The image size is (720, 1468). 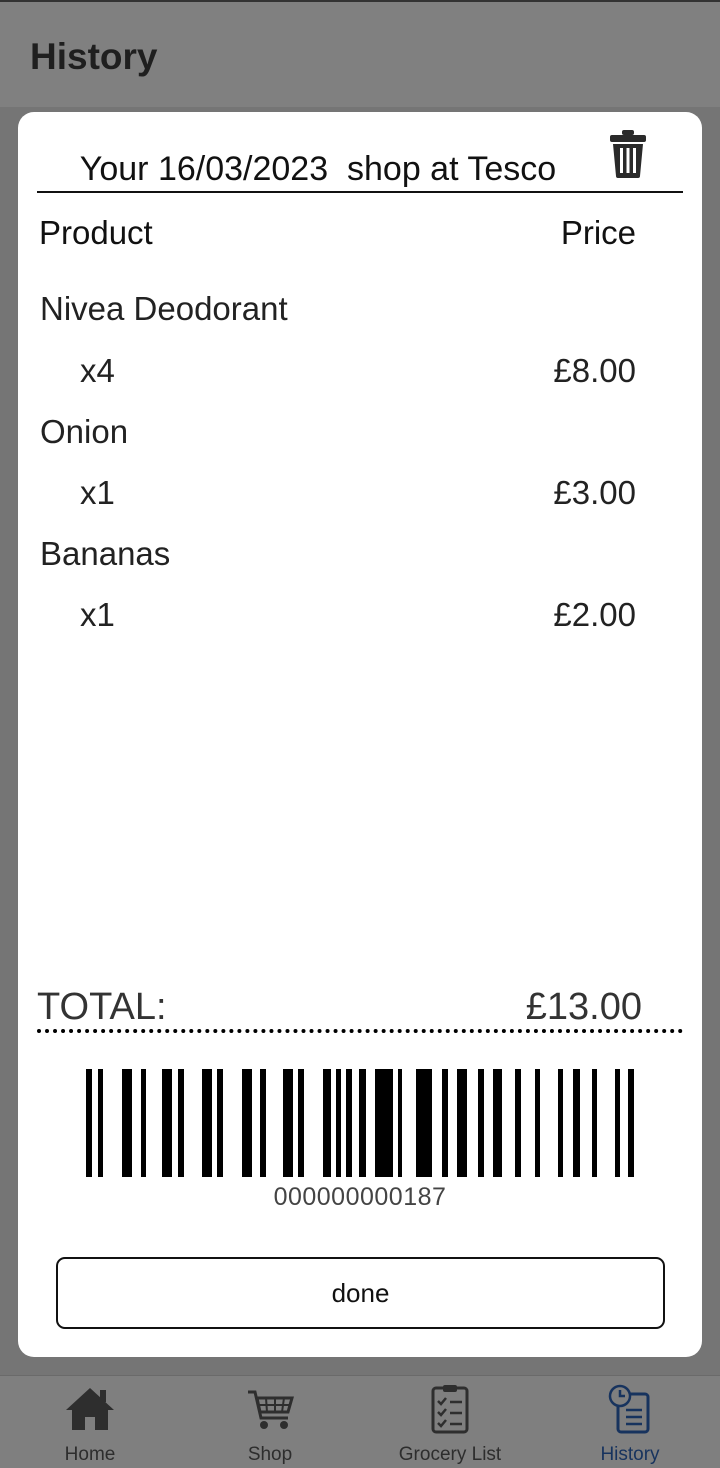 What do you see at coordinates (360, 192) in the screenshot?
I see `title-divider` at bounding box center [360, 192].